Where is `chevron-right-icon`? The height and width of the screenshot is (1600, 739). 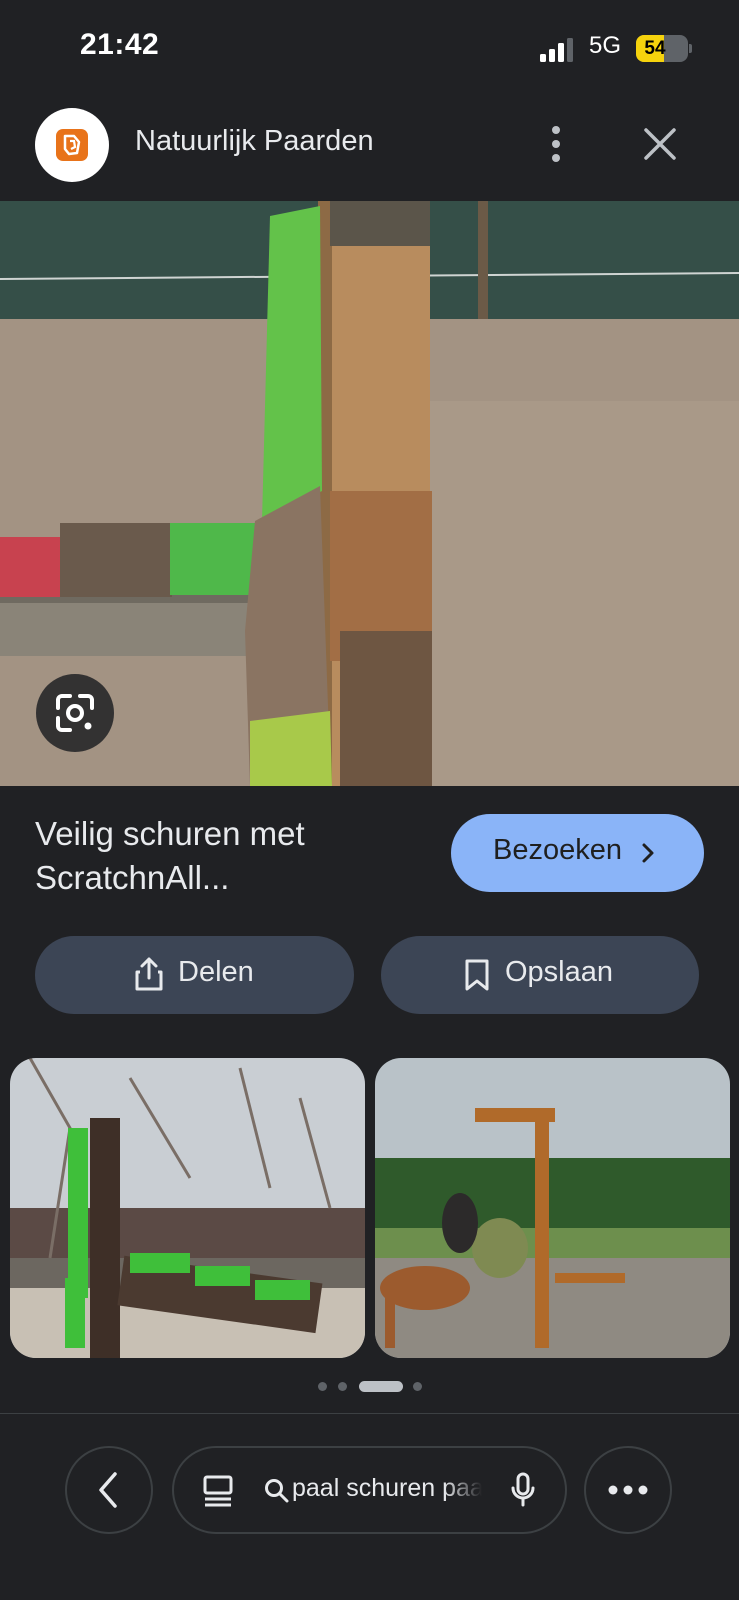 chevron-right-icon is located at coordinates (648, 853).